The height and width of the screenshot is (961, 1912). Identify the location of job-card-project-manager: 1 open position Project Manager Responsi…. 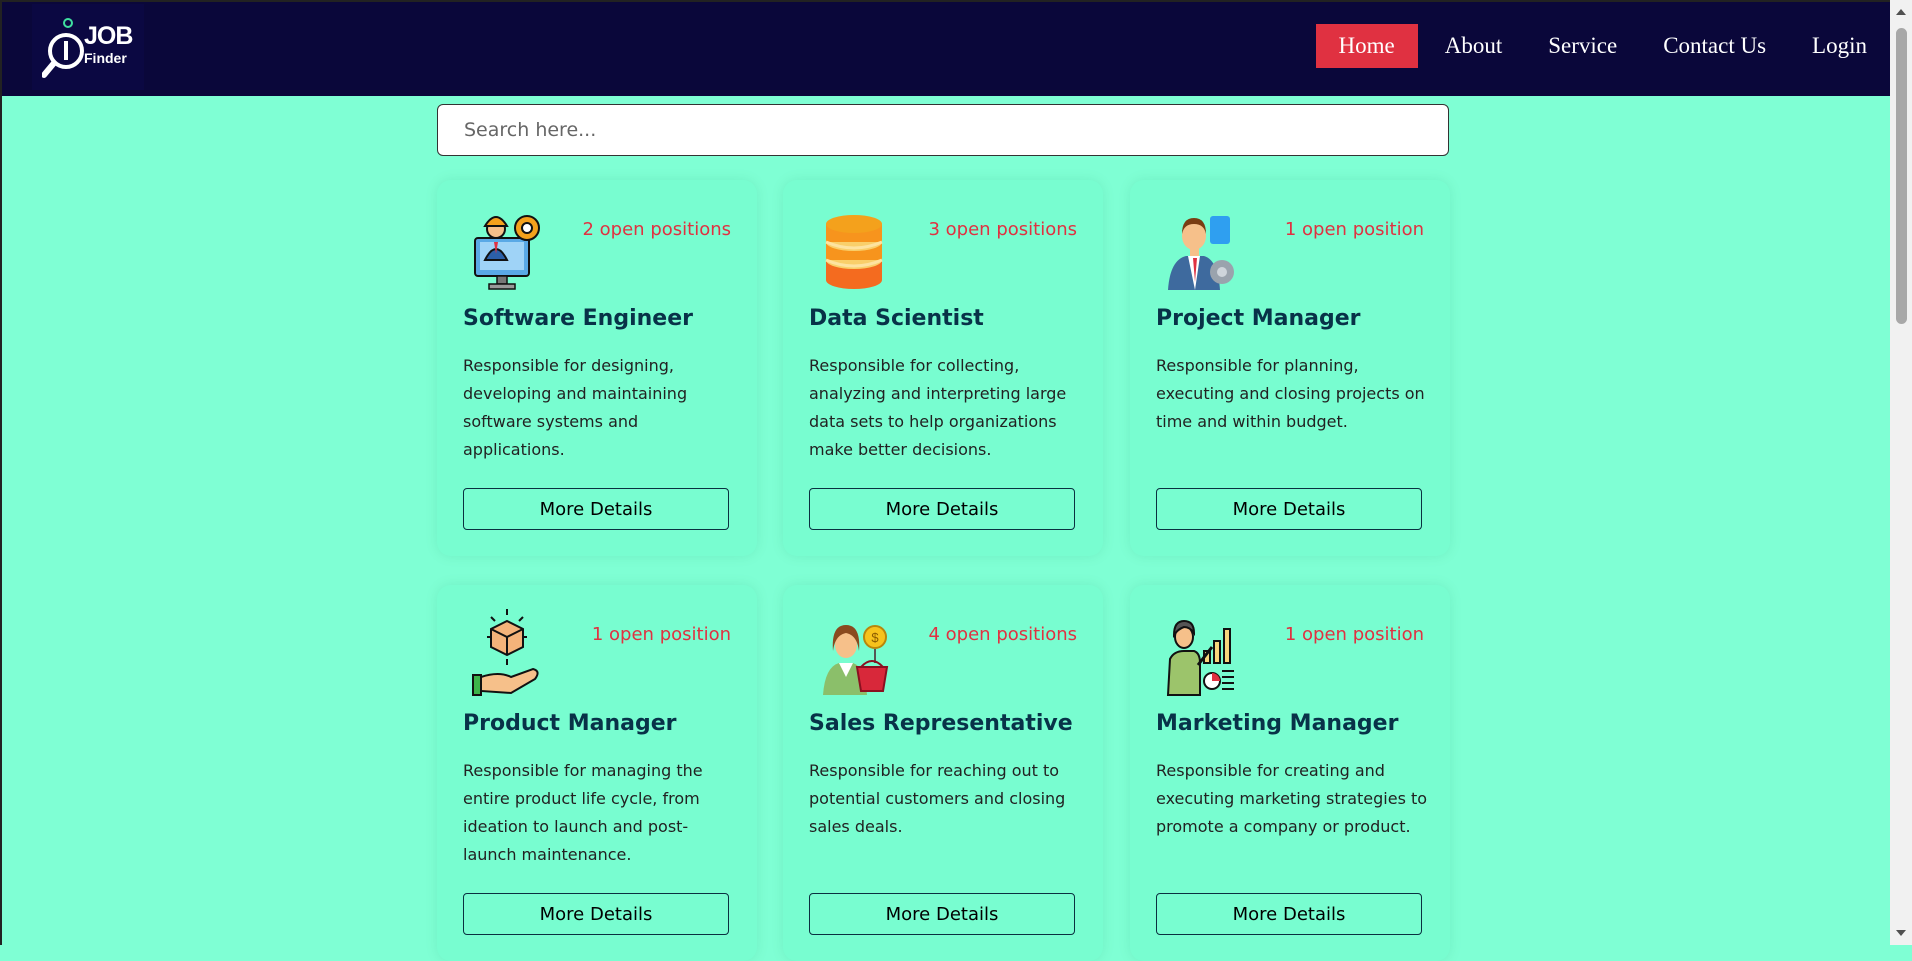
(1290, 368).